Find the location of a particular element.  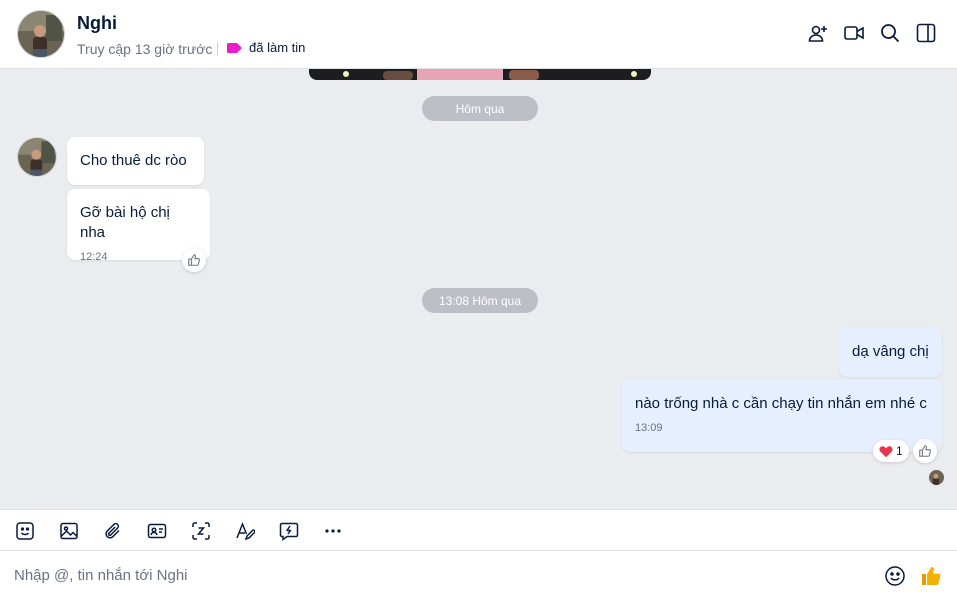

message-input is located at coordinates (439, 575).